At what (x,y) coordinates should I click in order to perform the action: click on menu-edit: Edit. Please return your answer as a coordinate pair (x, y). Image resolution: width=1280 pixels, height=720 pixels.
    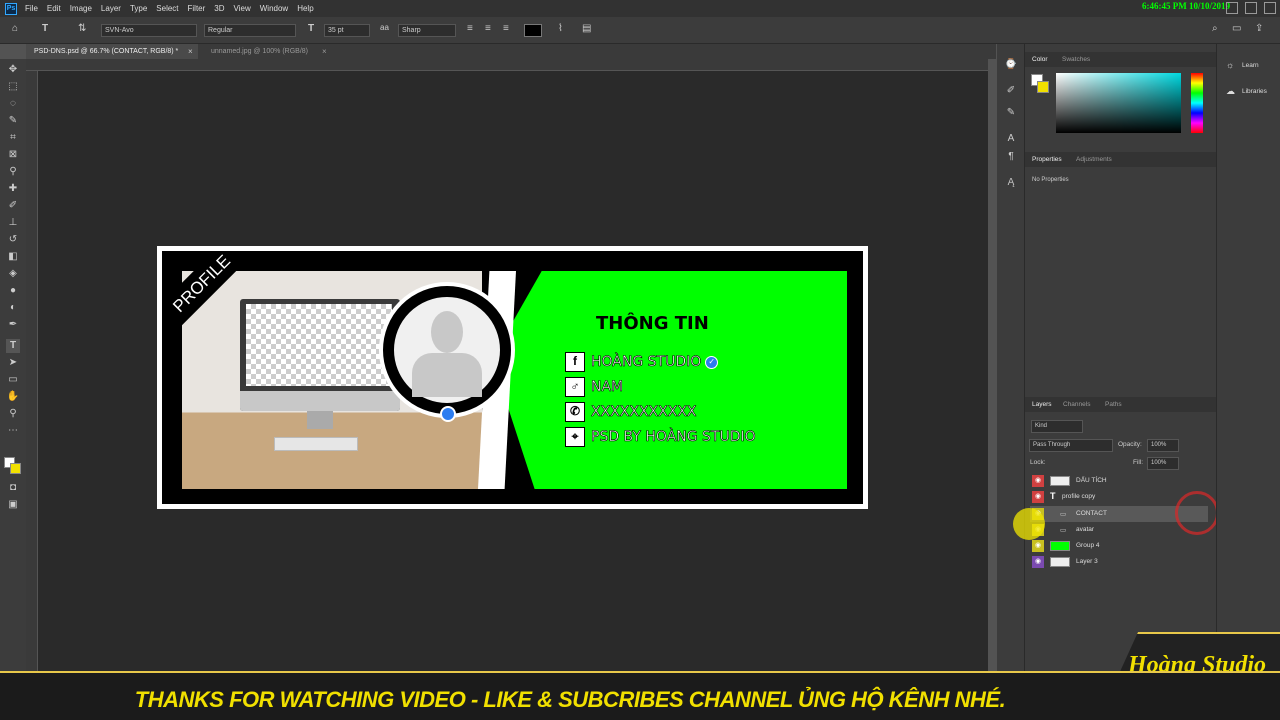
    Looking at the image, I should click on (54, 8).